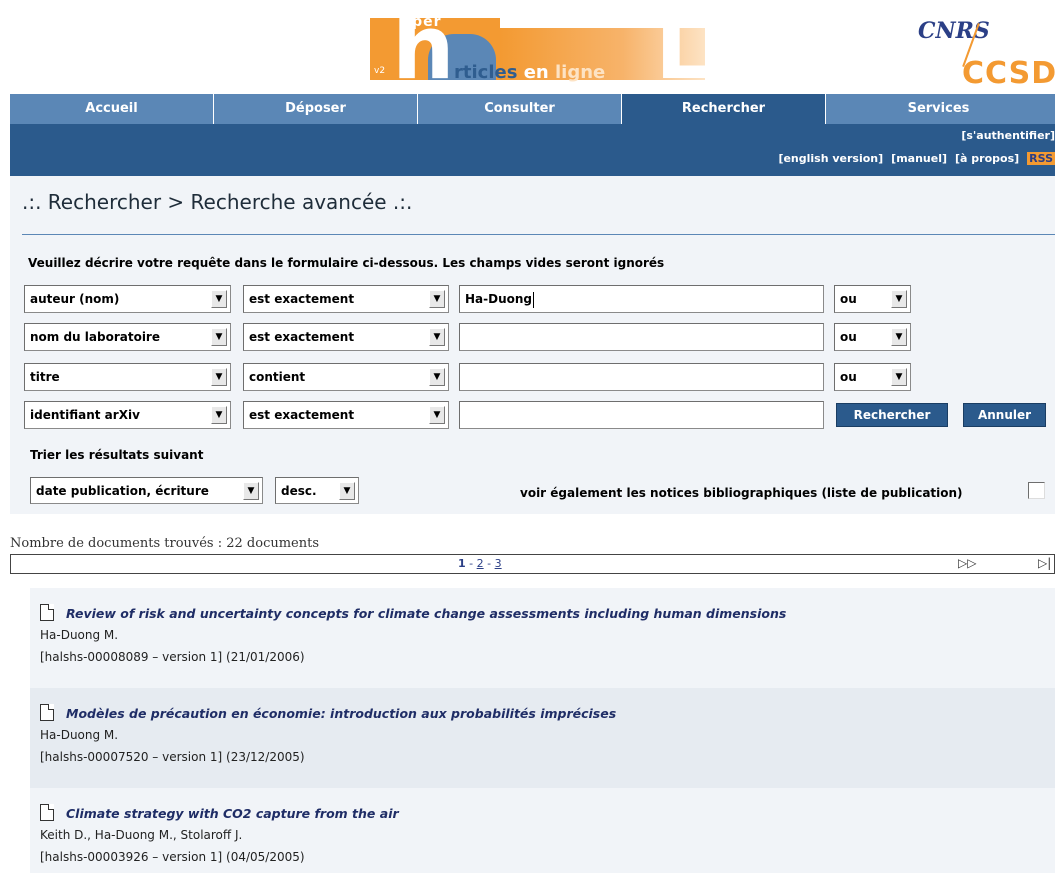  I want to click on page-3-link: 3, so click(498, 563).